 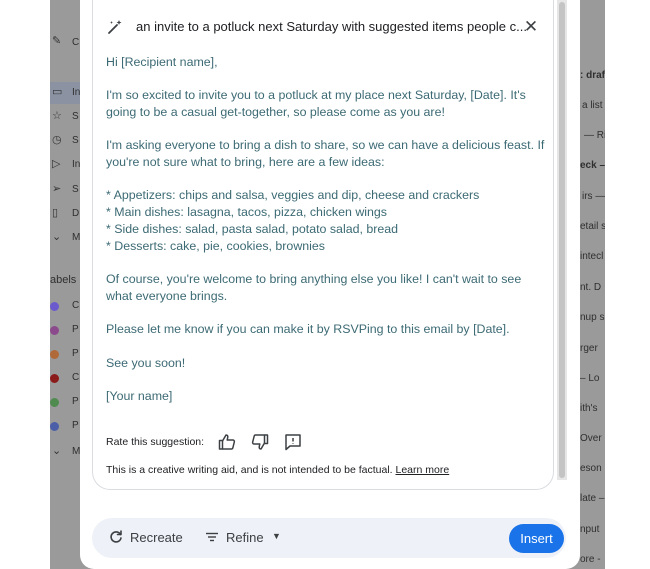 What do you see at coordinates (423, 470) in the screenshot?
I see `learn-more-link: Learn more` at bounding box center [423, 470].